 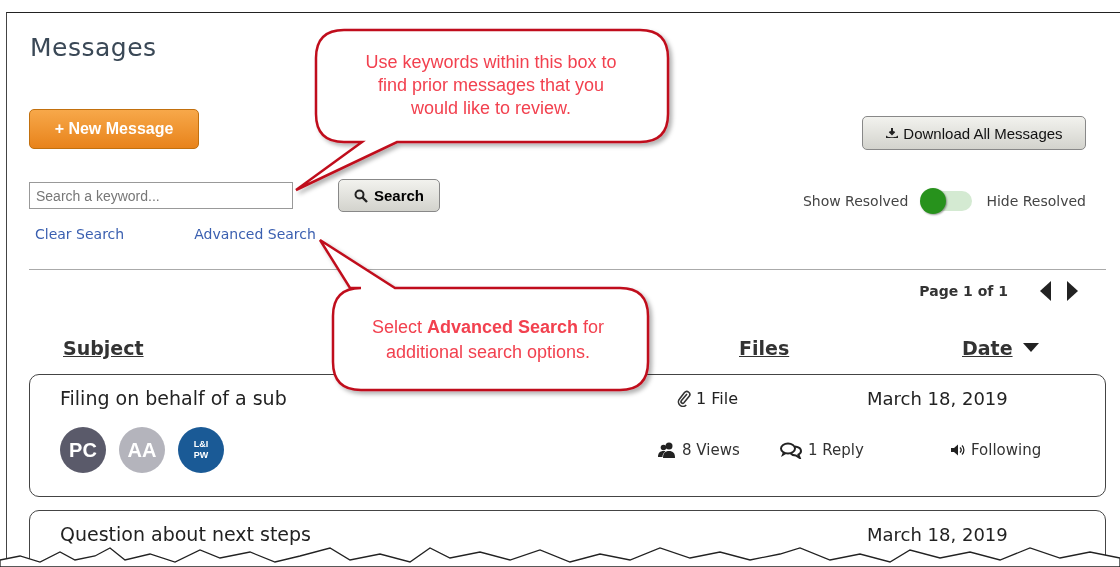 What do you see at coordinates (963, 291) in the screenshot?
I see `page-indicator: Page 1 of 1` at bounding box center [963, 291].